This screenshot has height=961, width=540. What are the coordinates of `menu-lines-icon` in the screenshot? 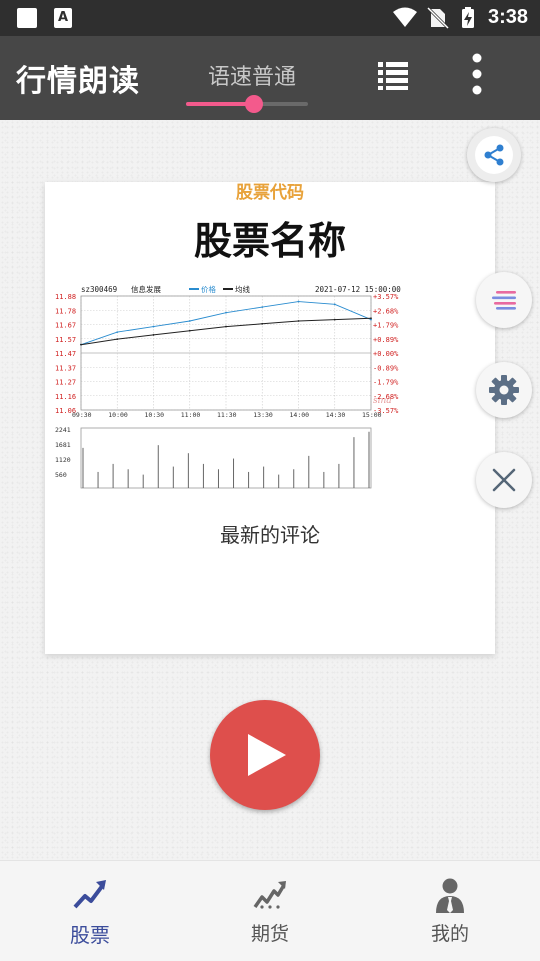 It's located at (504, 300).